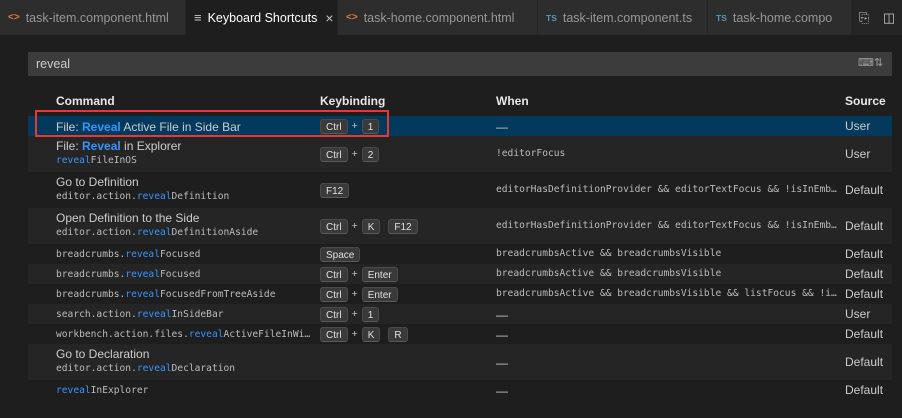 The width and height of the screenshot is (902, 418). I want to click on command-label: breadcrumbs.revealFocusedFromTreeAside, so click(181, 294).